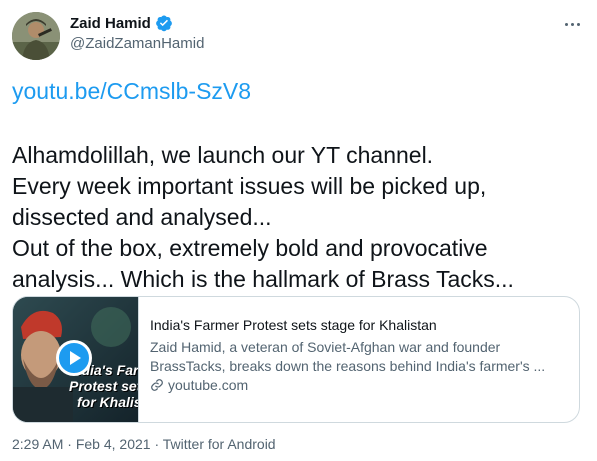 The width and height of the screenshot is (597, 461). What do you see at coordinates (131, 91) in the screenshot?
I see `tweet-link: youtu.be/CCmslb-SzV8` at bounding box center [131, 91].